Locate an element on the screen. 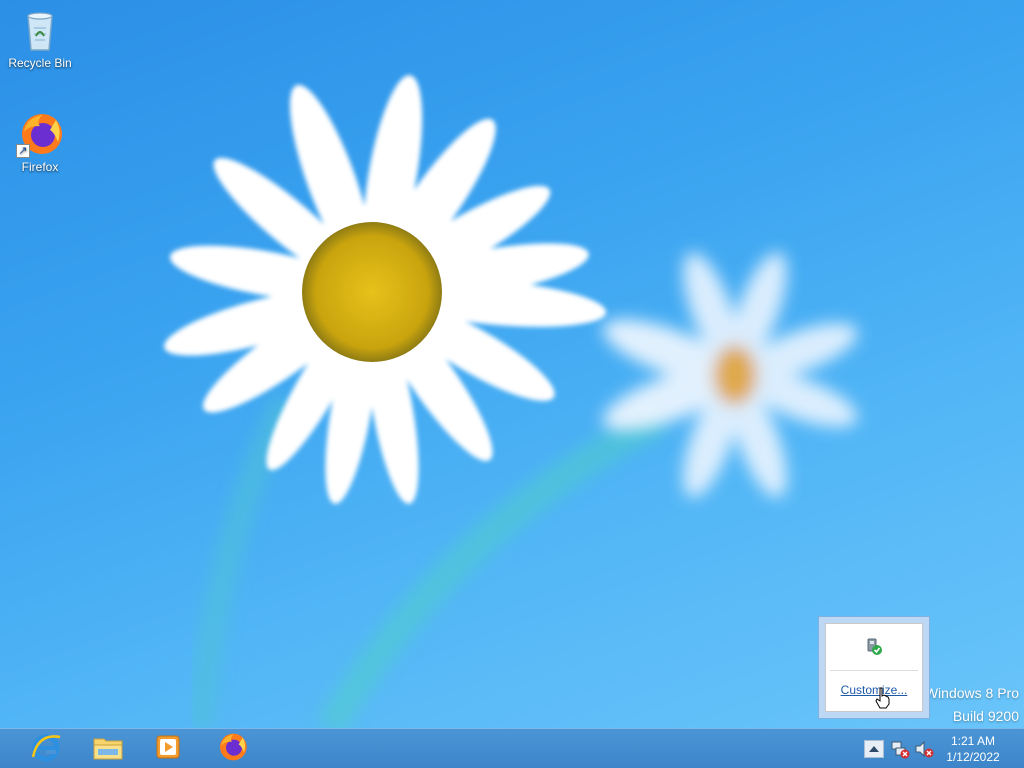  network-disconnected-icon is located at coordinates (900, 749).